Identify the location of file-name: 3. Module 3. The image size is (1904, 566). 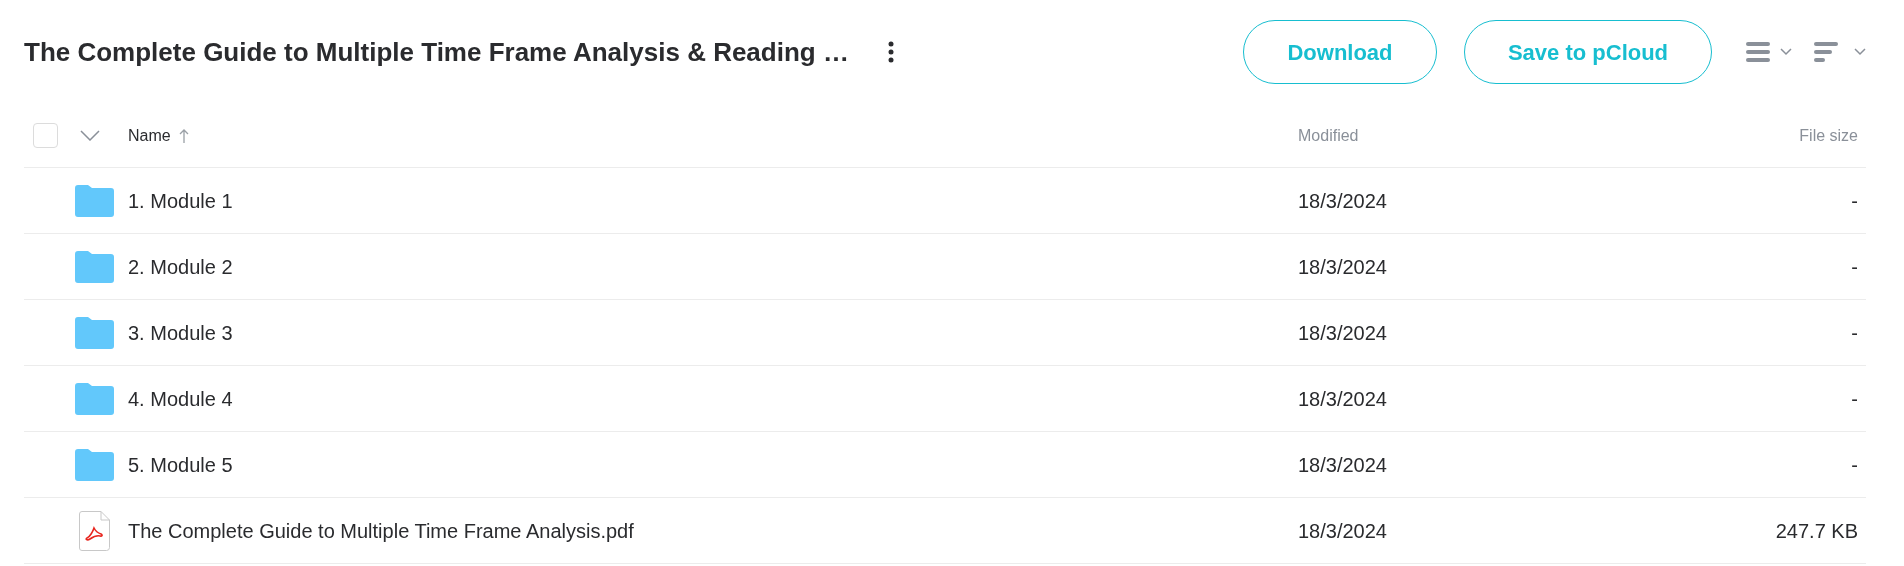
(180, 332).